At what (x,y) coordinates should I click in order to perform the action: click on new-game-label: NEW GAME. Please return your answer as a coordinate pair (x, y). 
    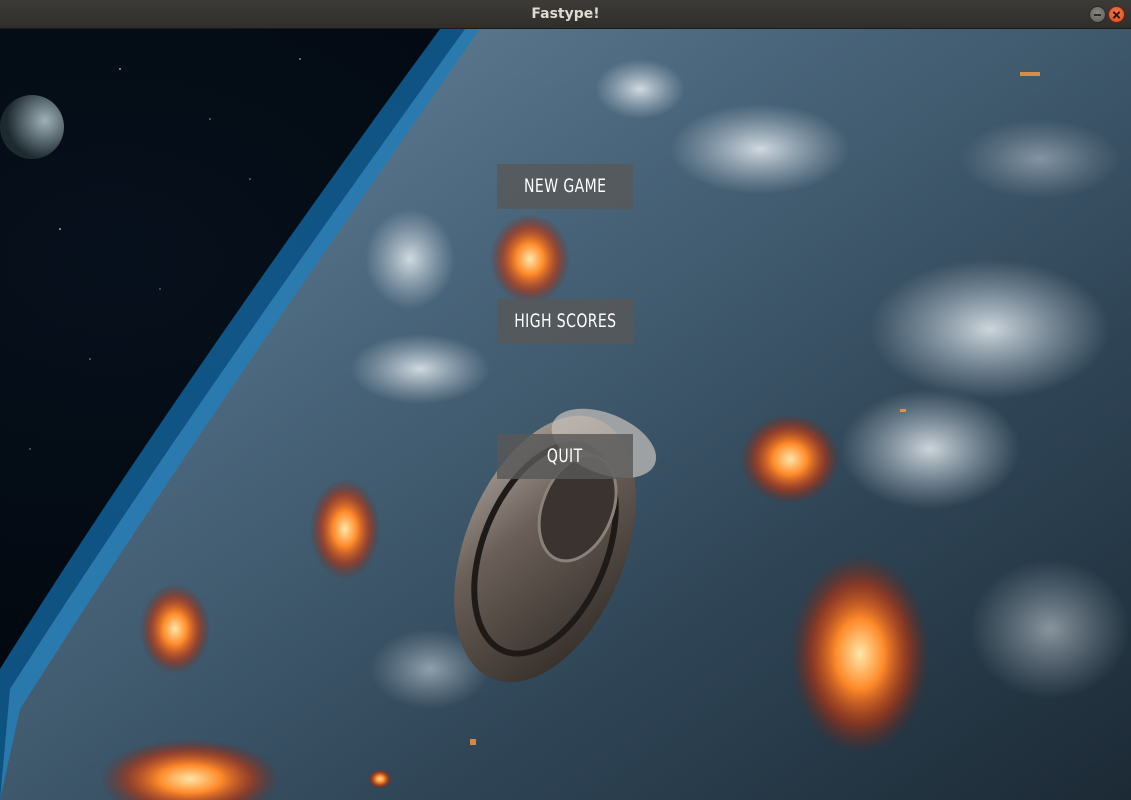
    Looking at the image, I should click on (565, 186).